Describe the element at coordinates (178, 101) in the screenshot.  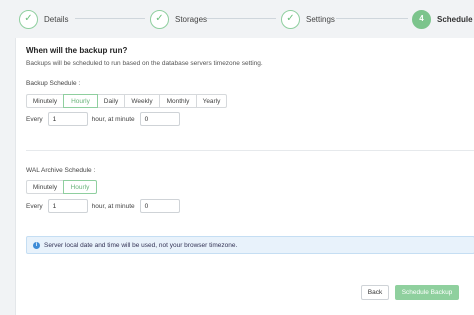
I see `freq-monthly-button: Monthly` at that location.